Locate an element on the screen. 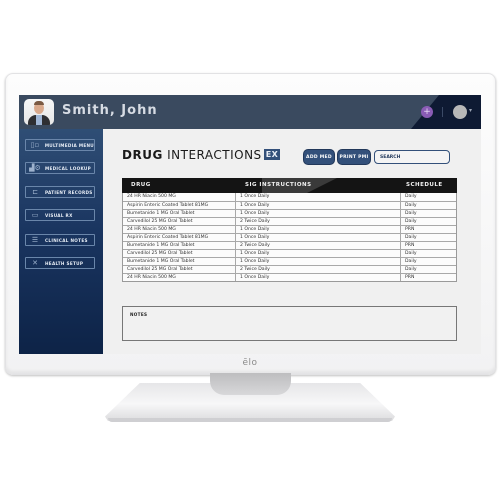 This screenshot has width=500, height=500. header-divider is located at coordinates (442, 112).